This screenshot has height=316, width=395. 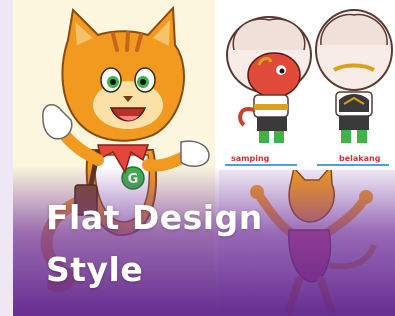 I want to click on title-line-2: Style, so click(x=95, y=269).